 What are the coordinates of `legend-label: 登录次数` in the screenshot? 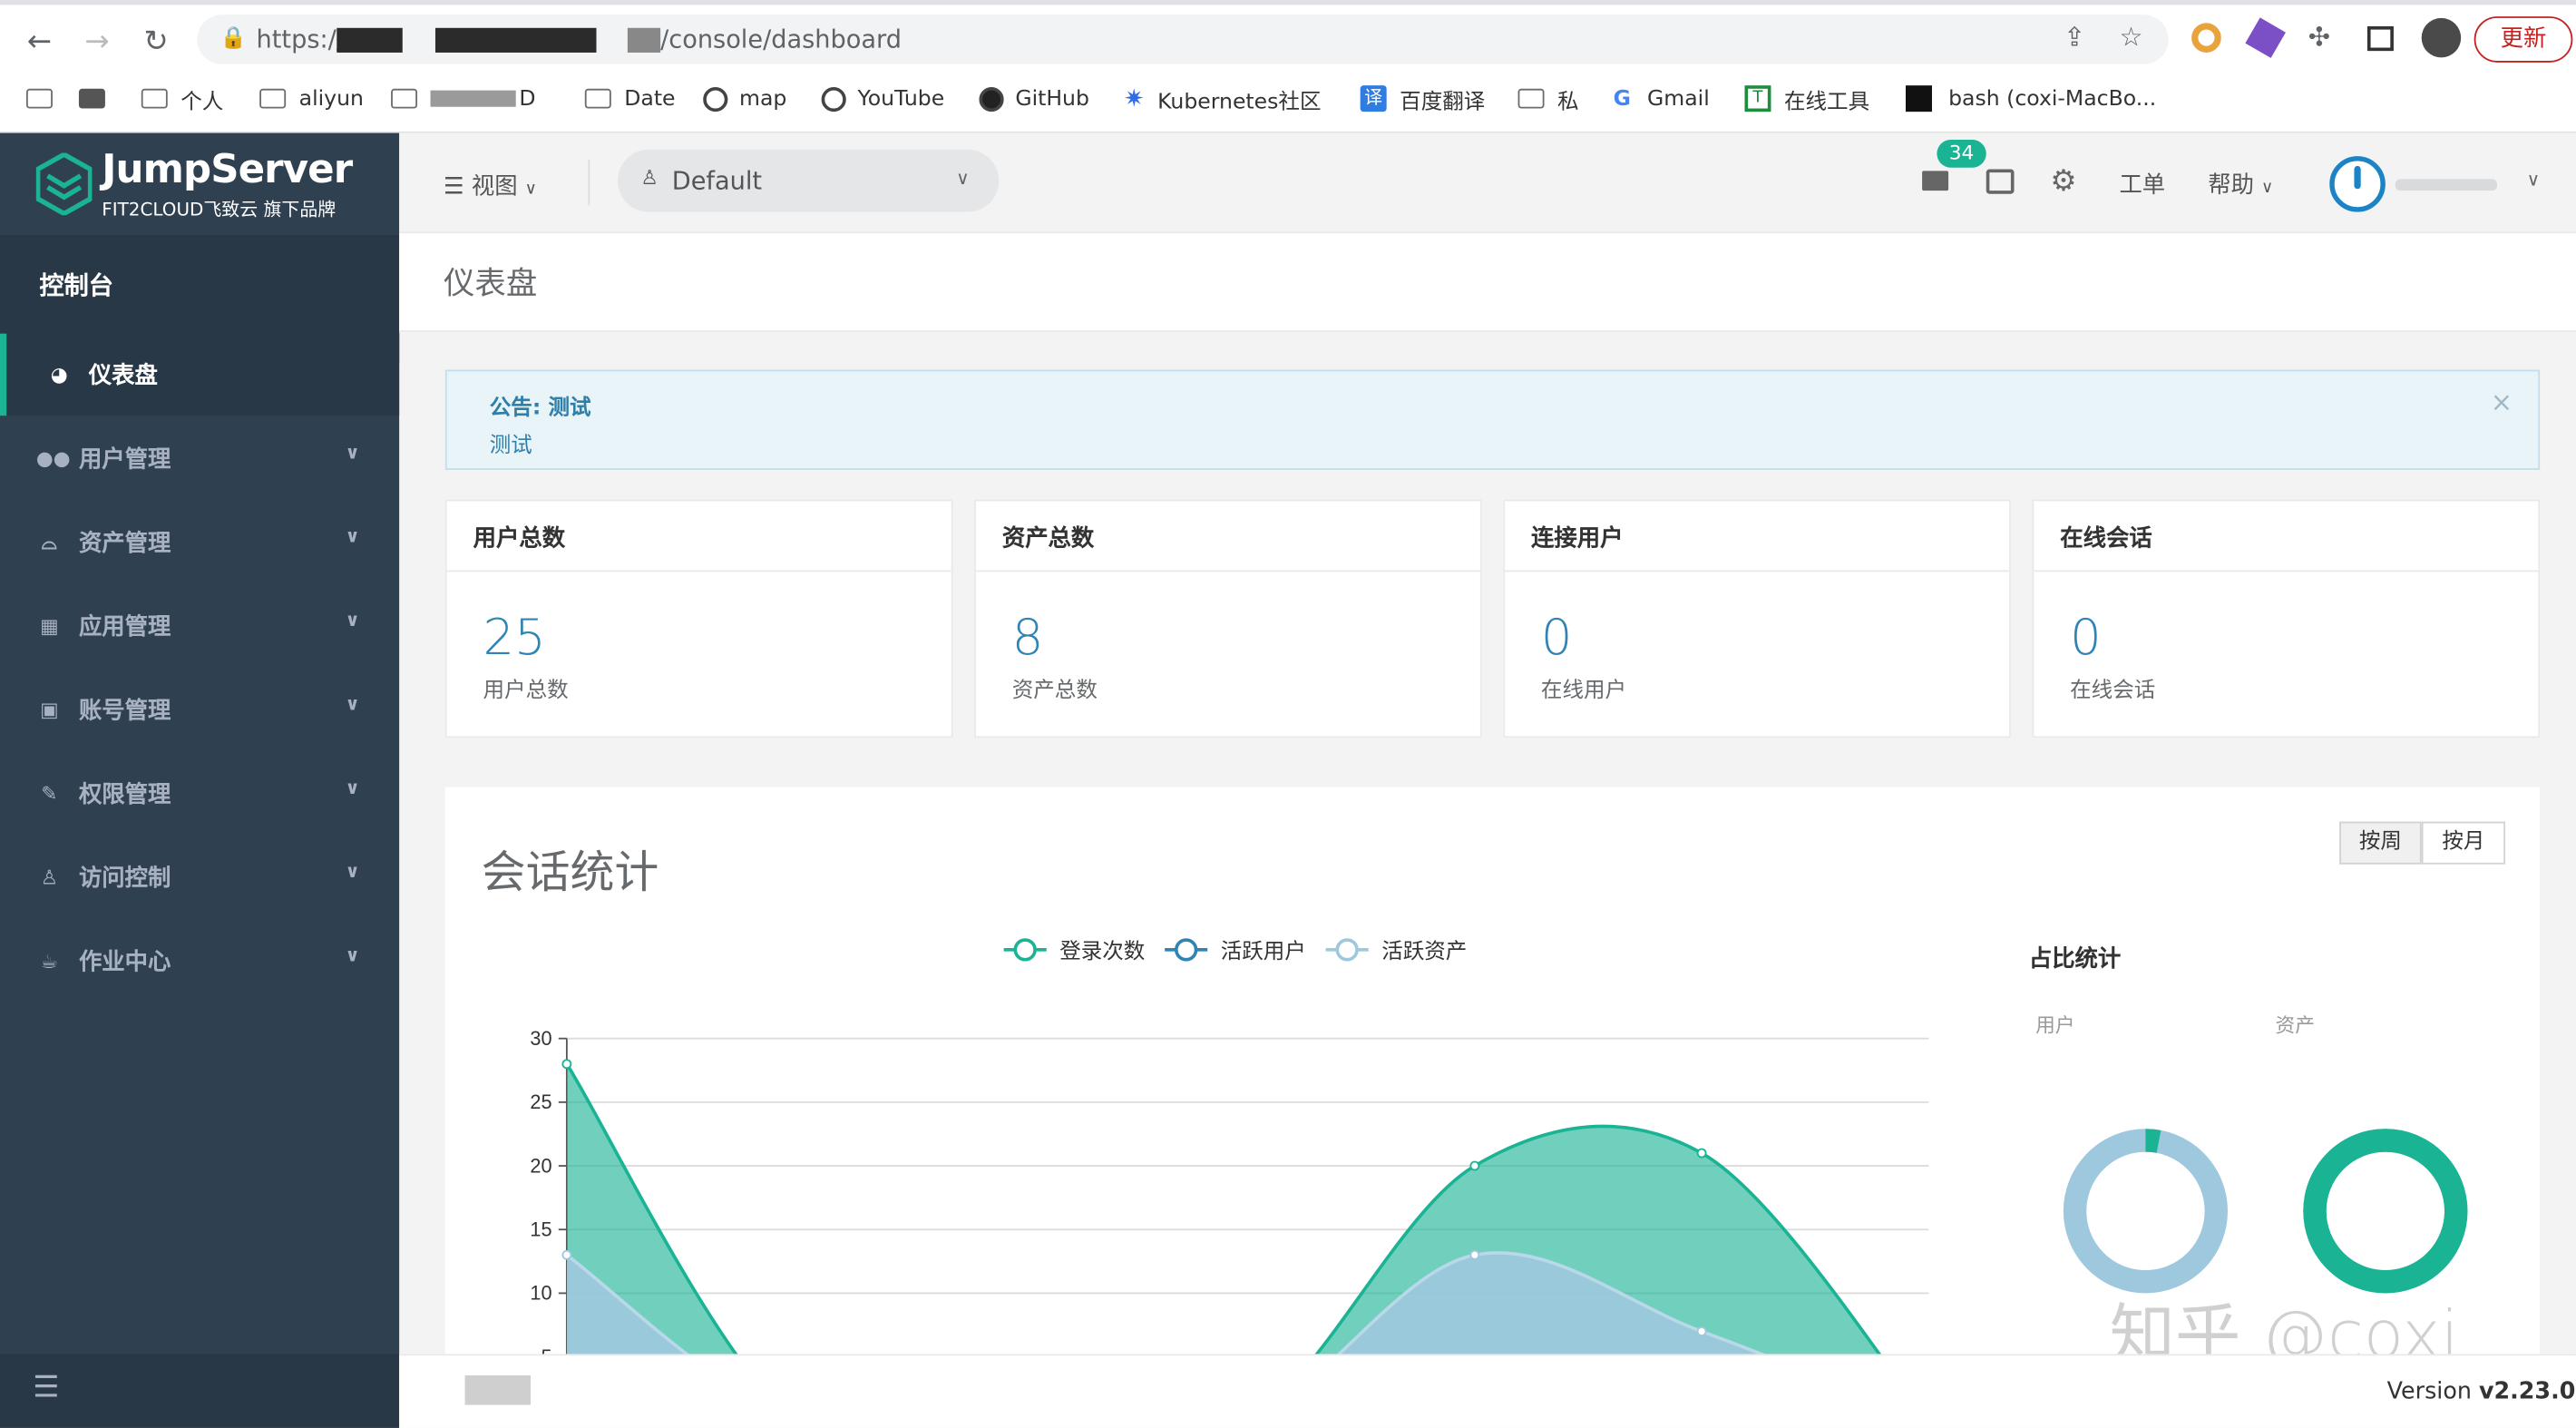 It's located at (1102, 950).